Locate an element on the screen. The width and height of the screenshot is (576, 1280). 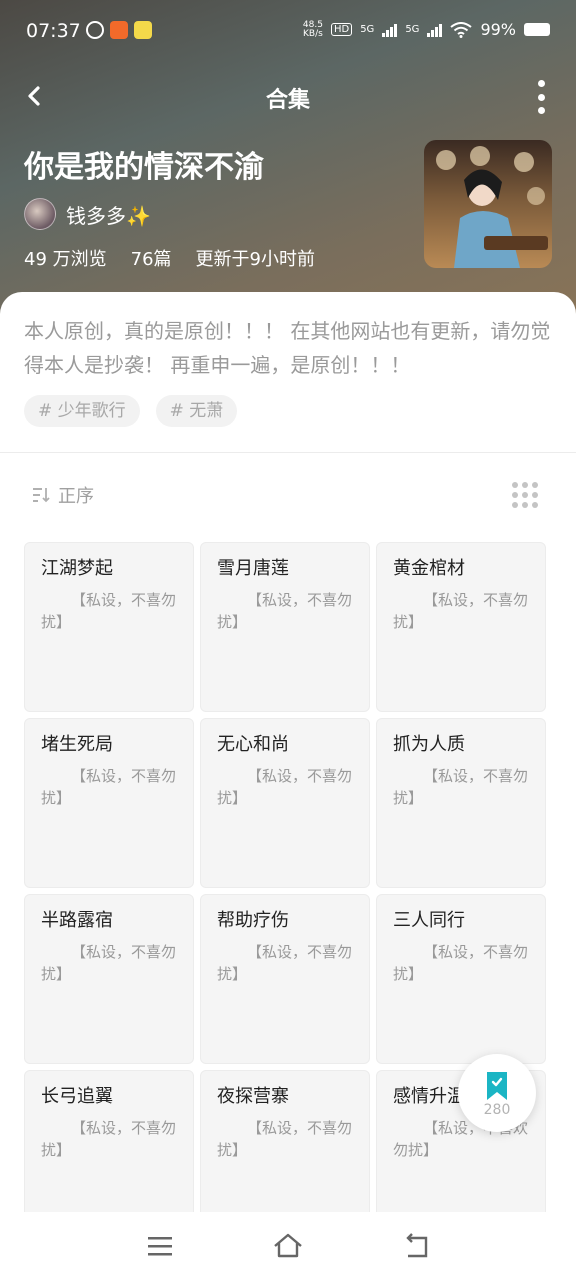
bookmark-icon is located at coordinates (497, 1086).